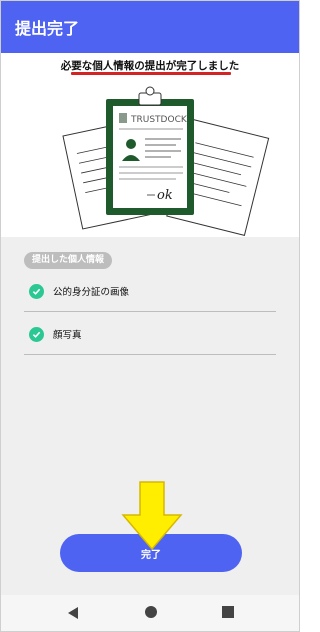 This screenshot has width=320, height=632. I want to click on completion-message: 必要な個人情報の提出が完了しました, so click(150, 66).